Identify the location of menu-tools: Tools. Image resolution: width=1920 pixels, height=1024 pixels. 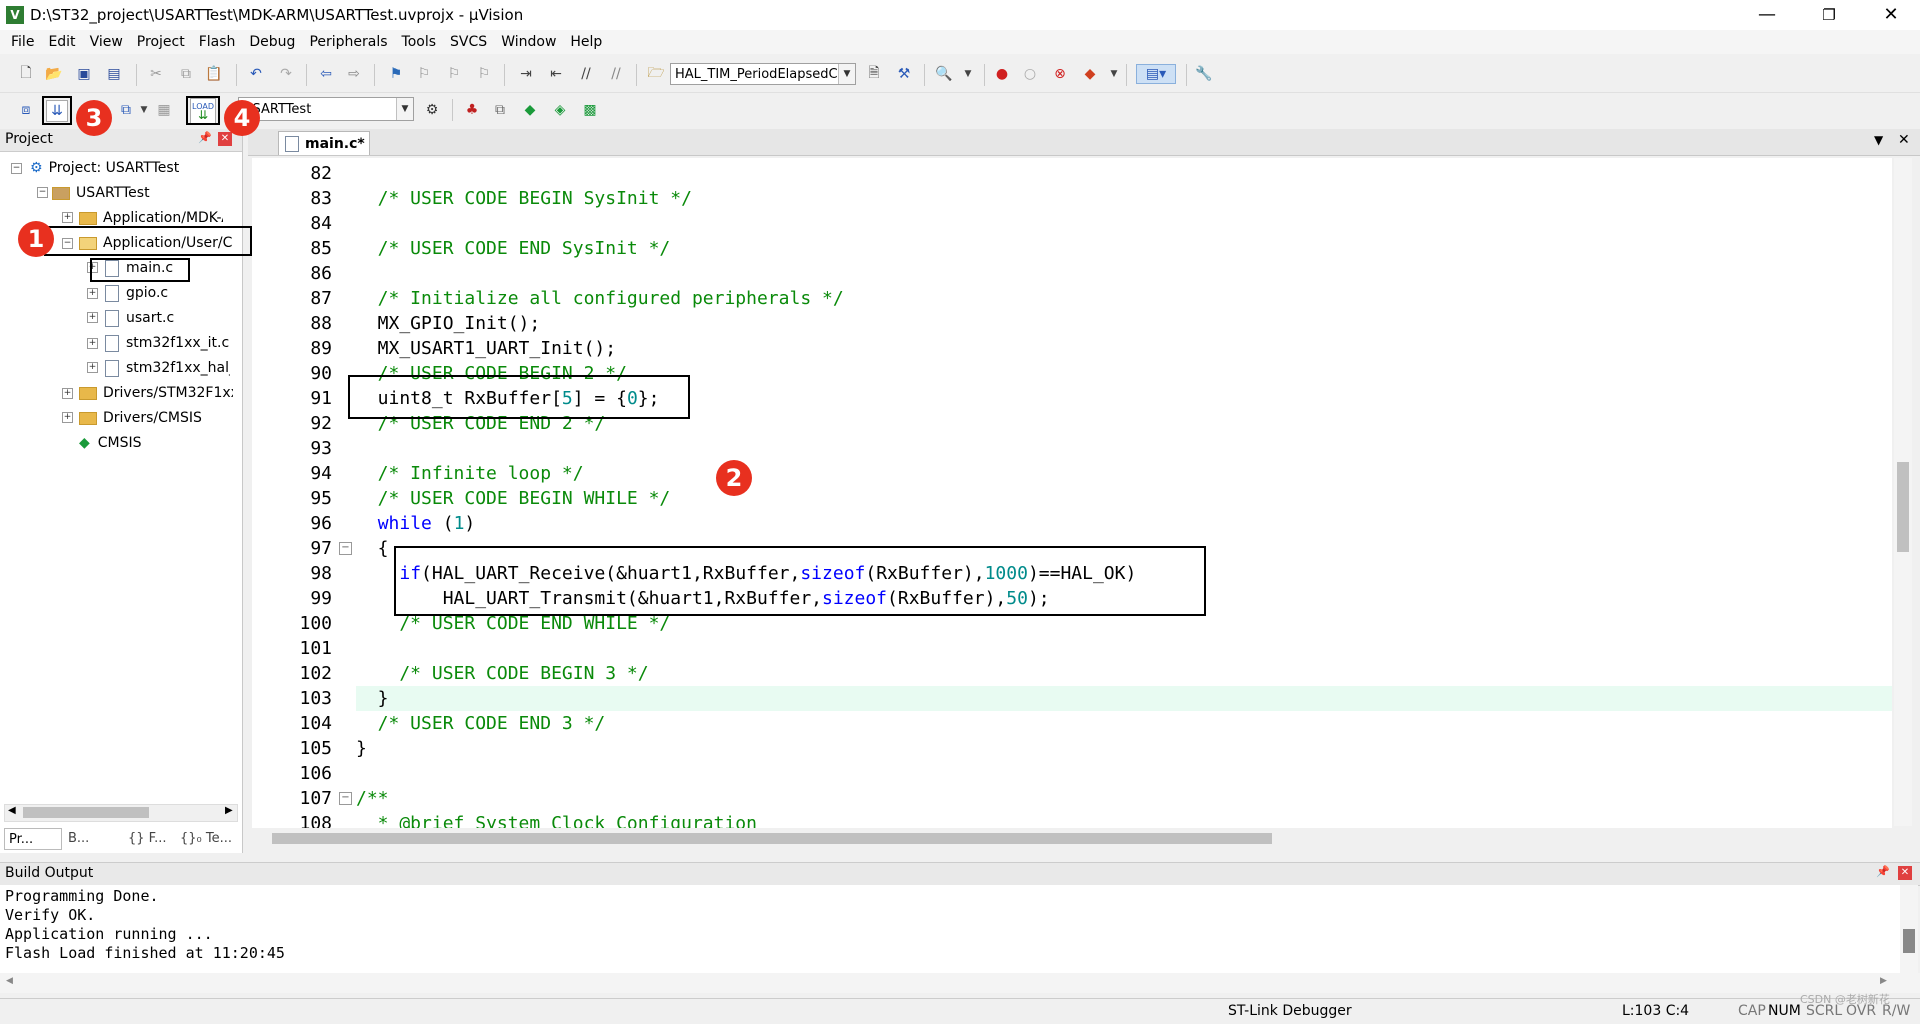
(419, 42).